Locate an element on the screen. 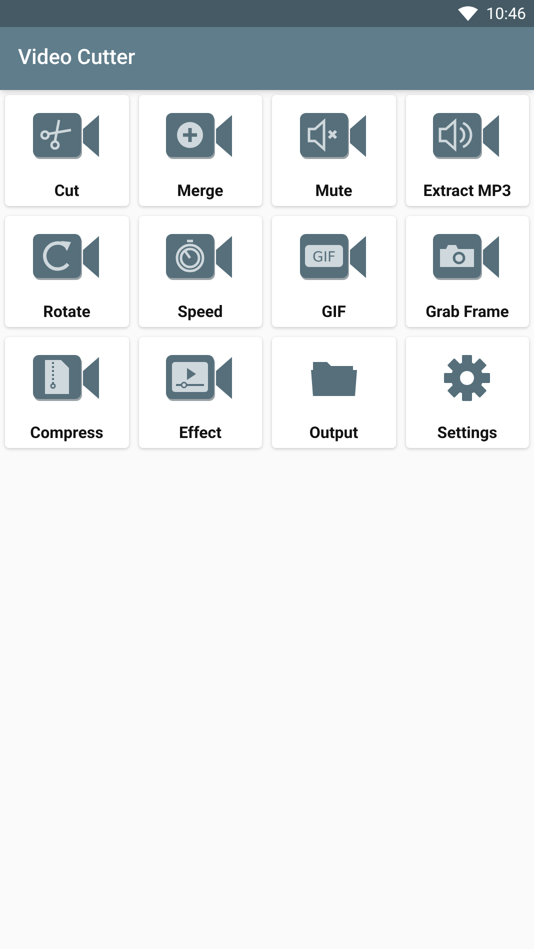 This screenshot has width=534, height=949. camera-video-icon is located at coordinates (467, 257).